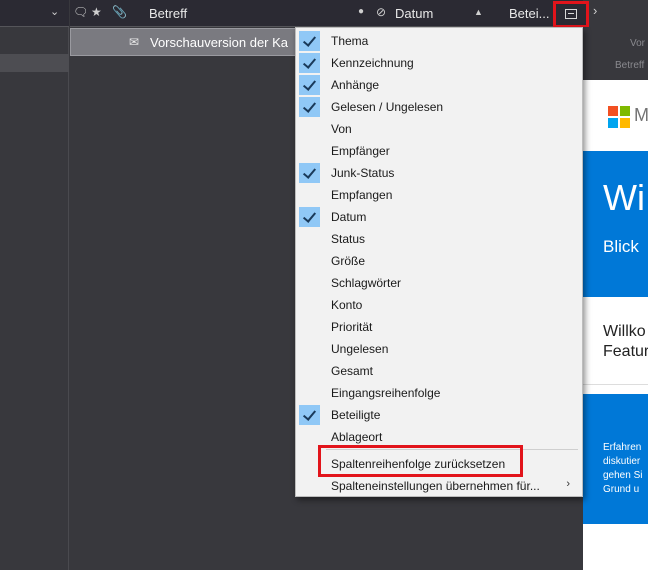 Image resolution: width=648 pixels, height=570 pixels. What do you see at coordinates (641, 115) in the screenshot?
I see `brand-text: M` at bounding box center [641, 115].